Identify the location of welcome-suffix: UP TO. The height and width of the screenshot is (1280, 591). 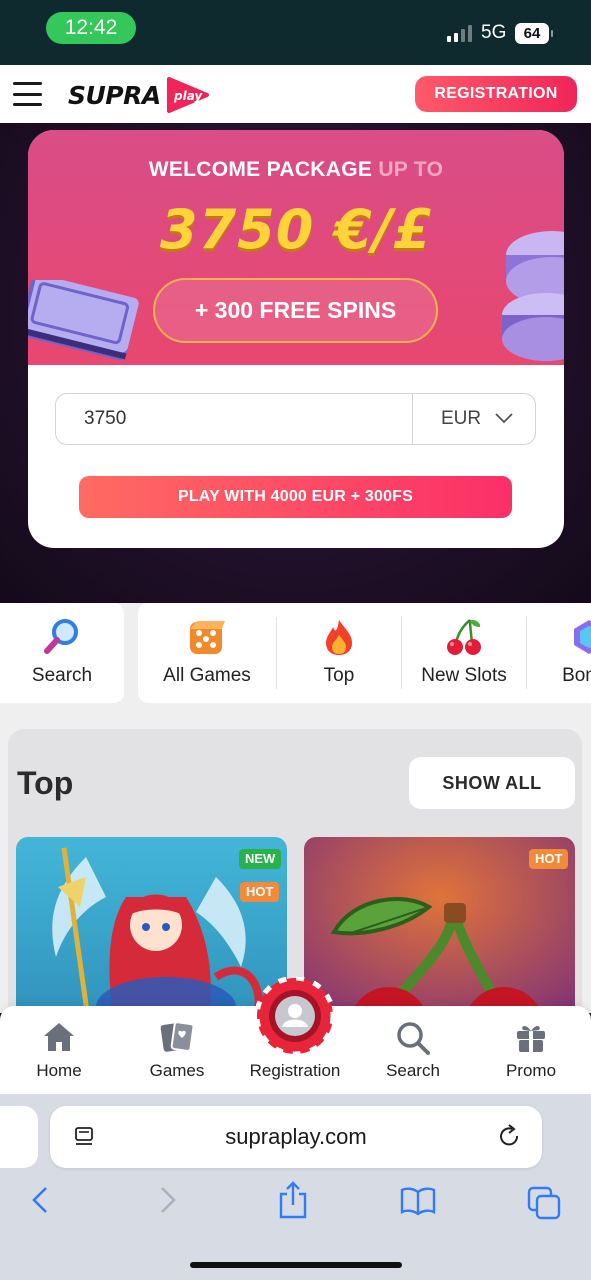
(411, 169).